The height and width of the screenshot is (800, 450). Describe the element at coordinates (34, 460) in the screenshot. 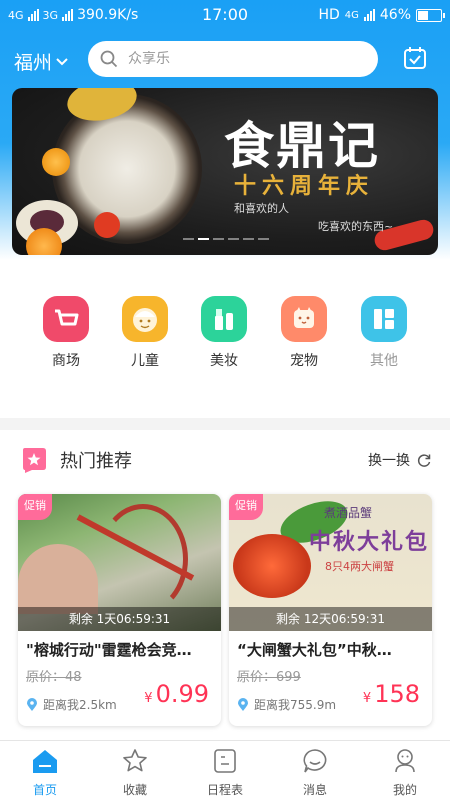

I see `recommend-star-icon` at that location.